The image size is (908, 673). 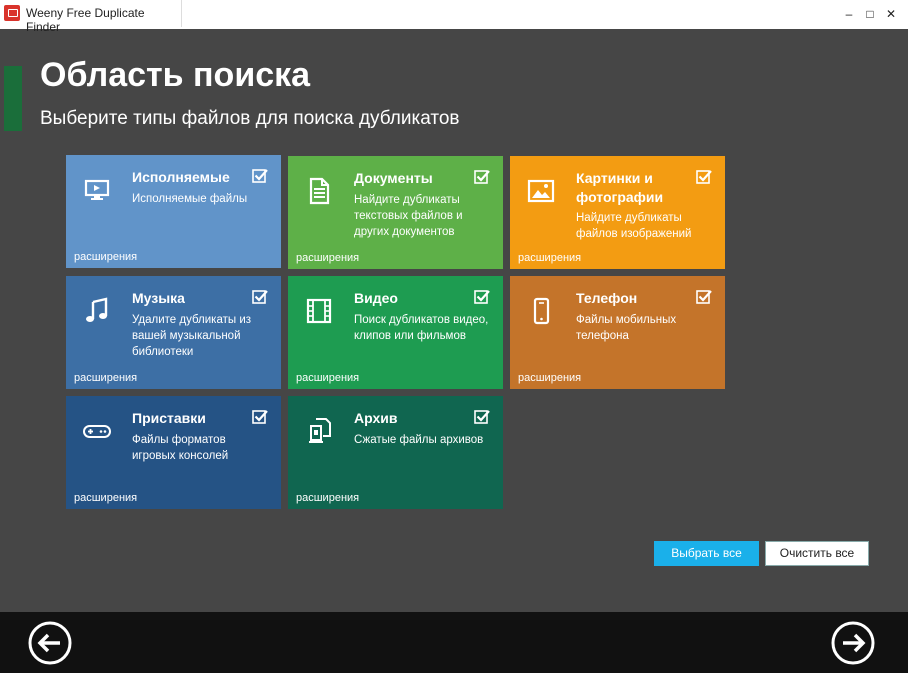 I want to click on image-icon, so click(x=541, y=191).